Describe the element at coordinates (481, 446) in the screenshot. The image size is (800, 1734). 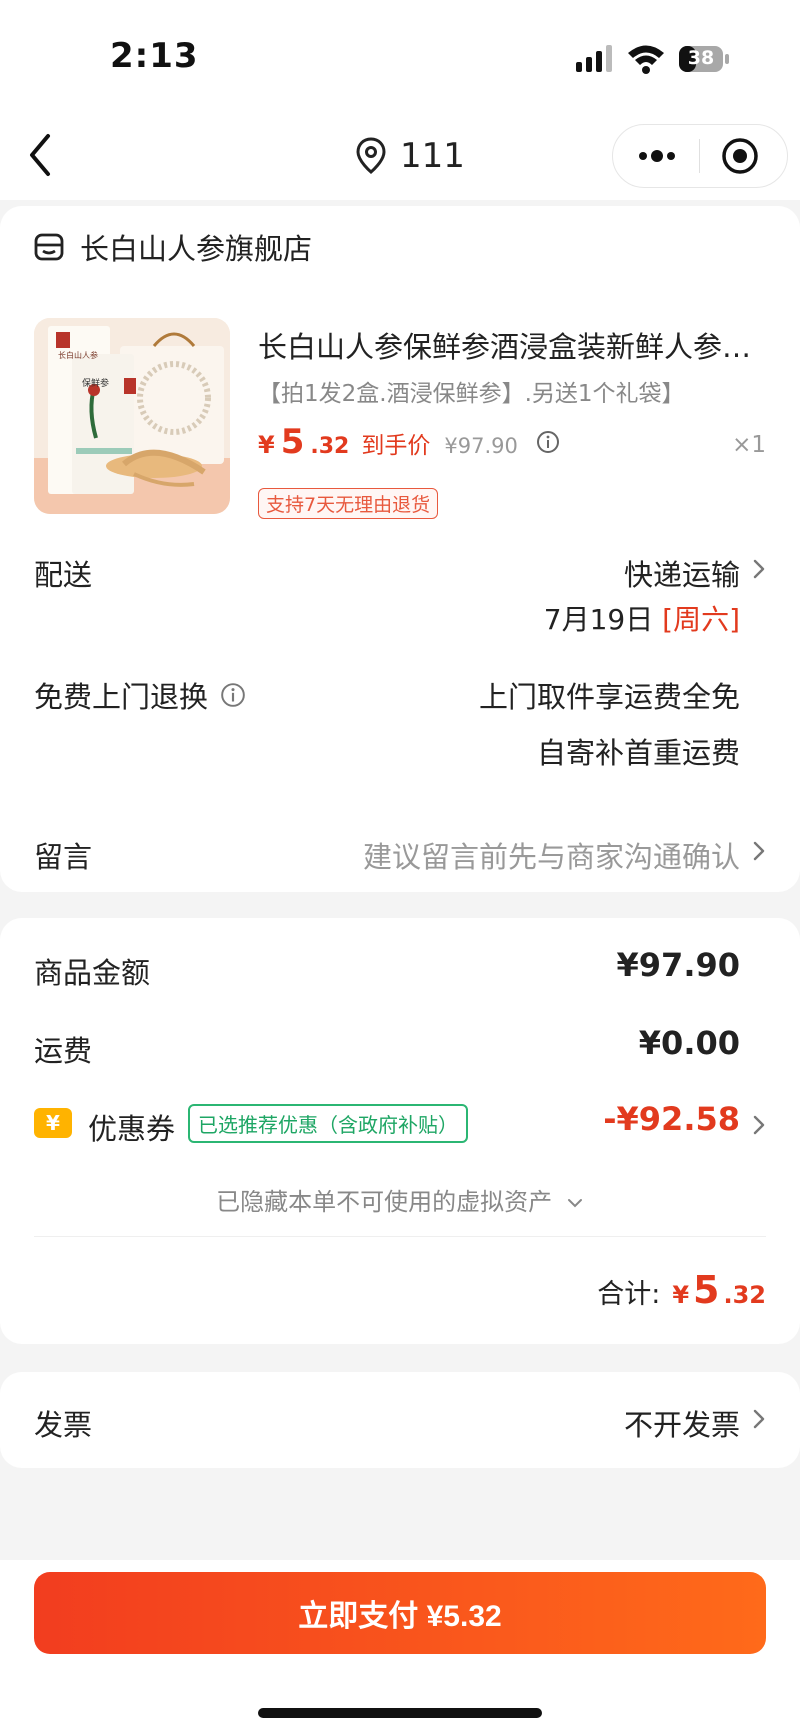
I see `original-price: ¥97.90` at that location.